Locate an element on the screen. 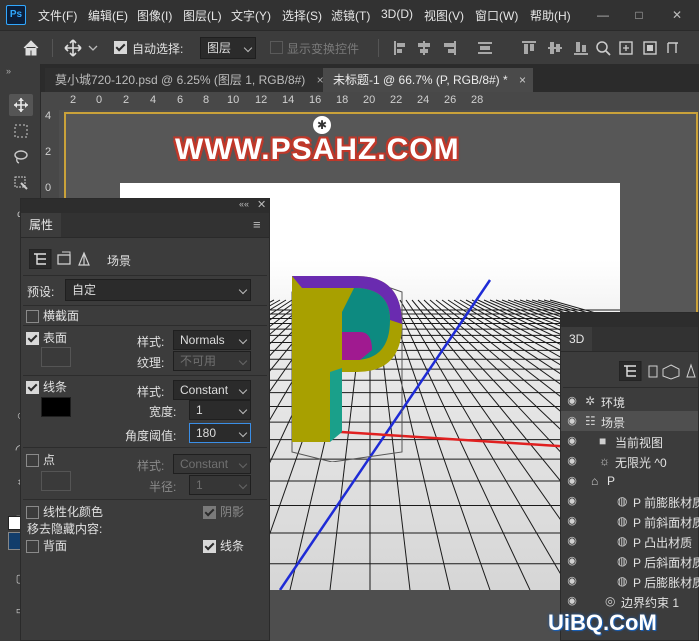 The width and height of the screenshot is (699, 641). menu-filter: 滤镜(T) is located at coordinates (350, 15).